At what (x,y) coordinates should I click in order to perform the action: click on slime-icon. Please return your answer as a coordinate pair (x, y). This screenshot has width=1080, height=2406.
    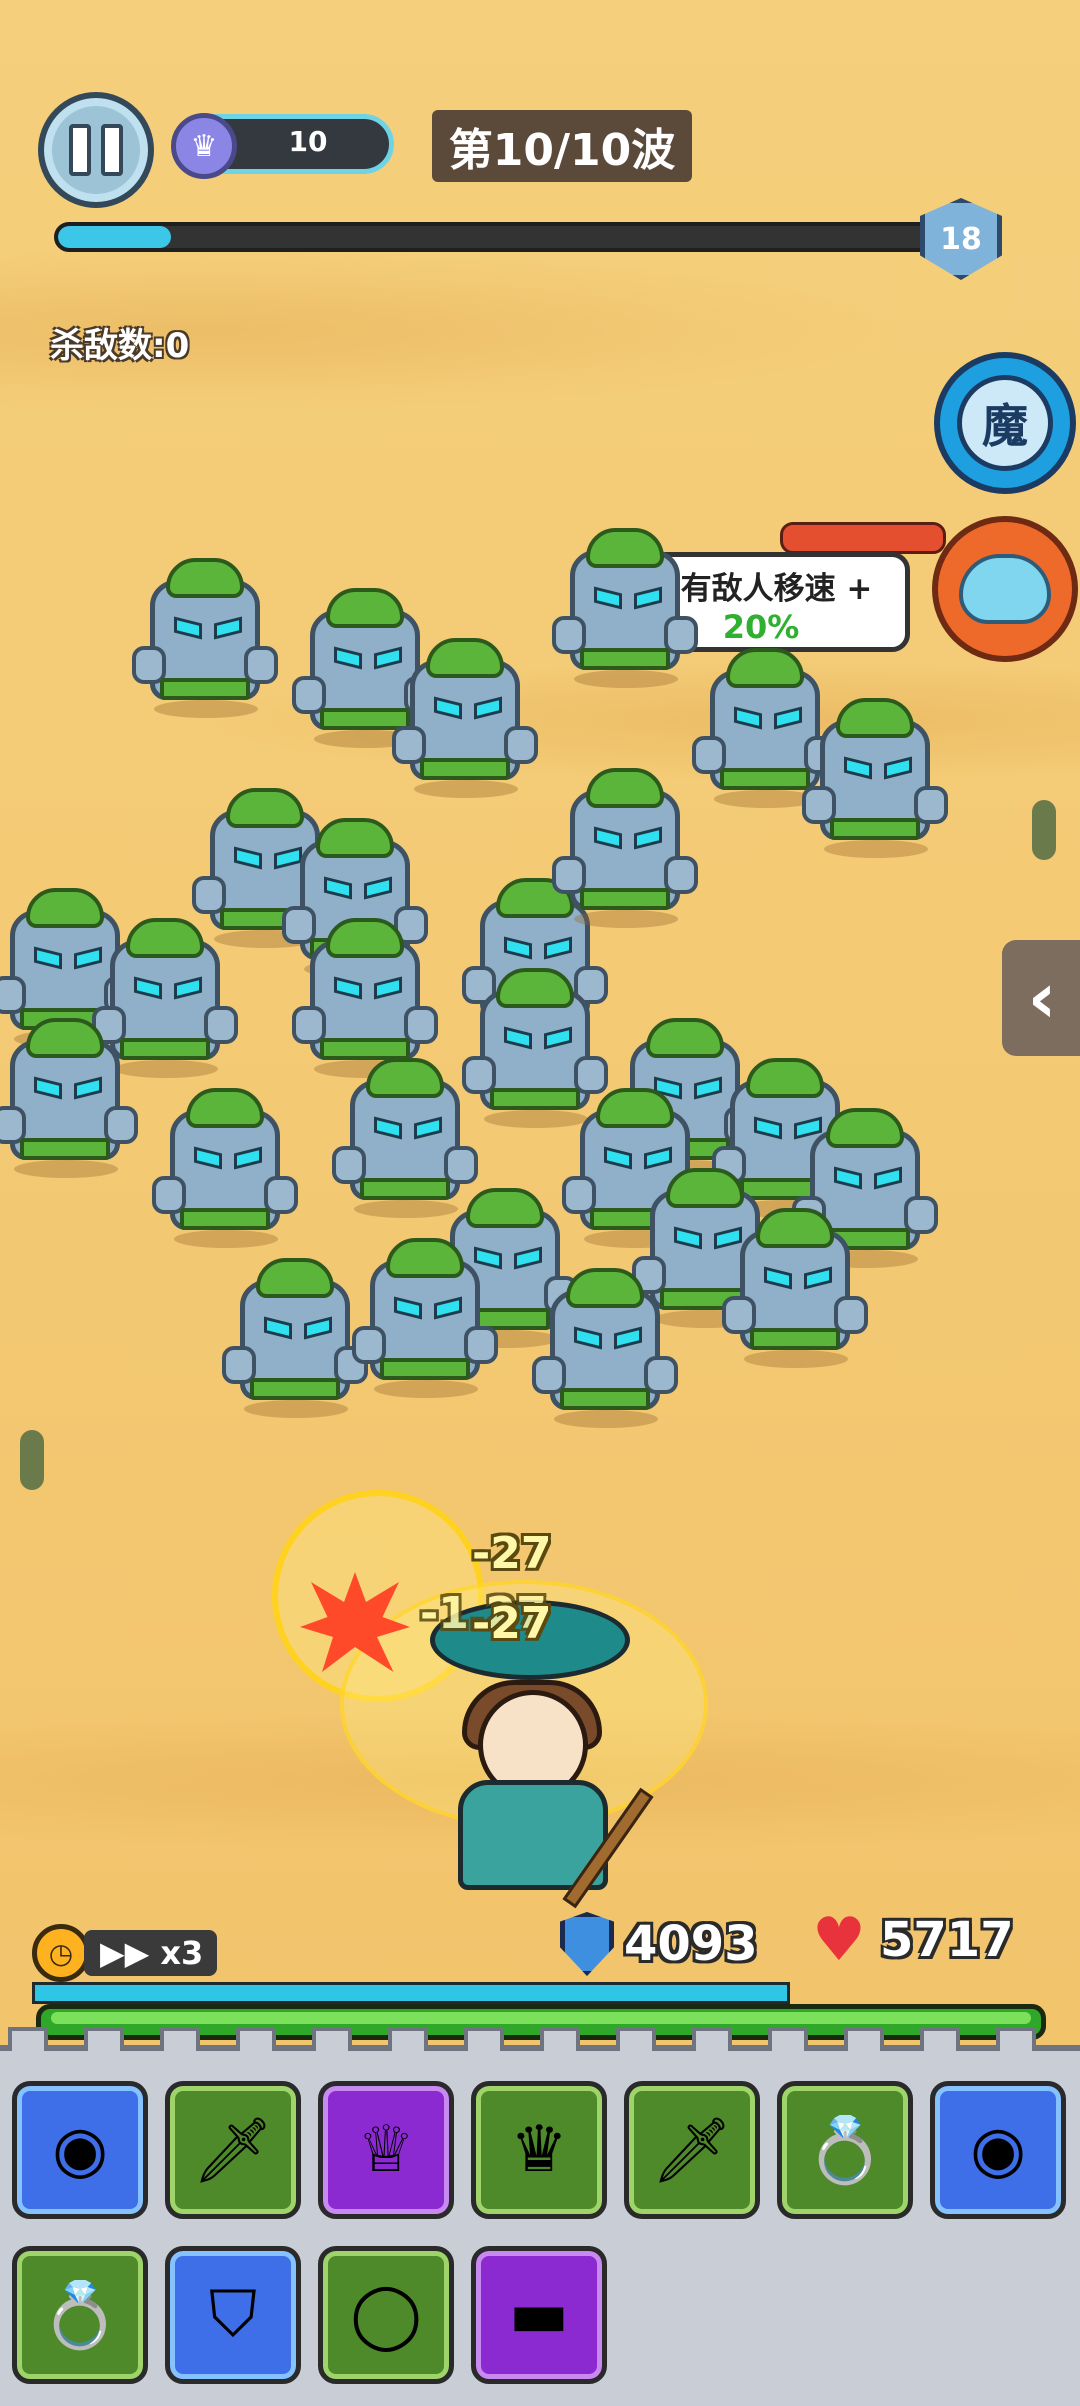
    Looking at the image, I should click on (1005, 589).